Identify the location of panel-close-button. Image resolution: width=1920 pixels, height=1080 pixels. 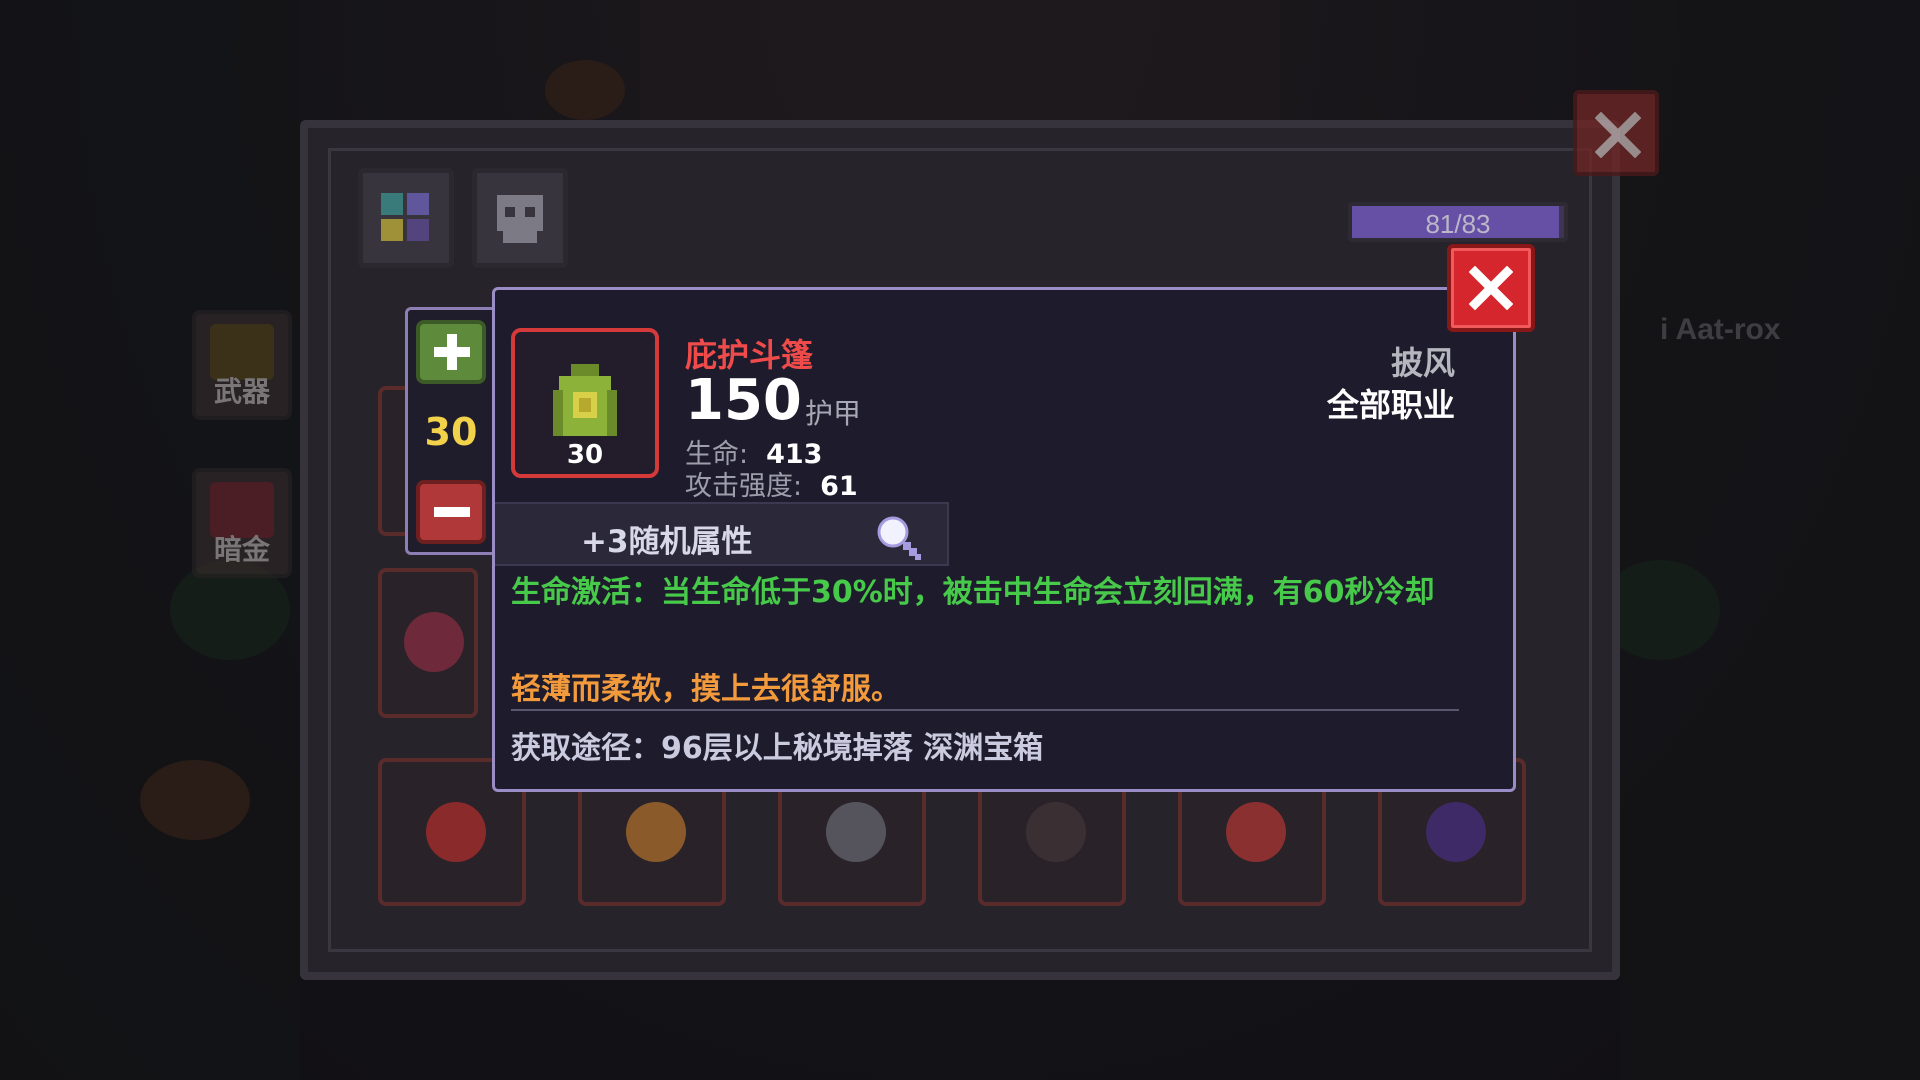
(1616, 133).